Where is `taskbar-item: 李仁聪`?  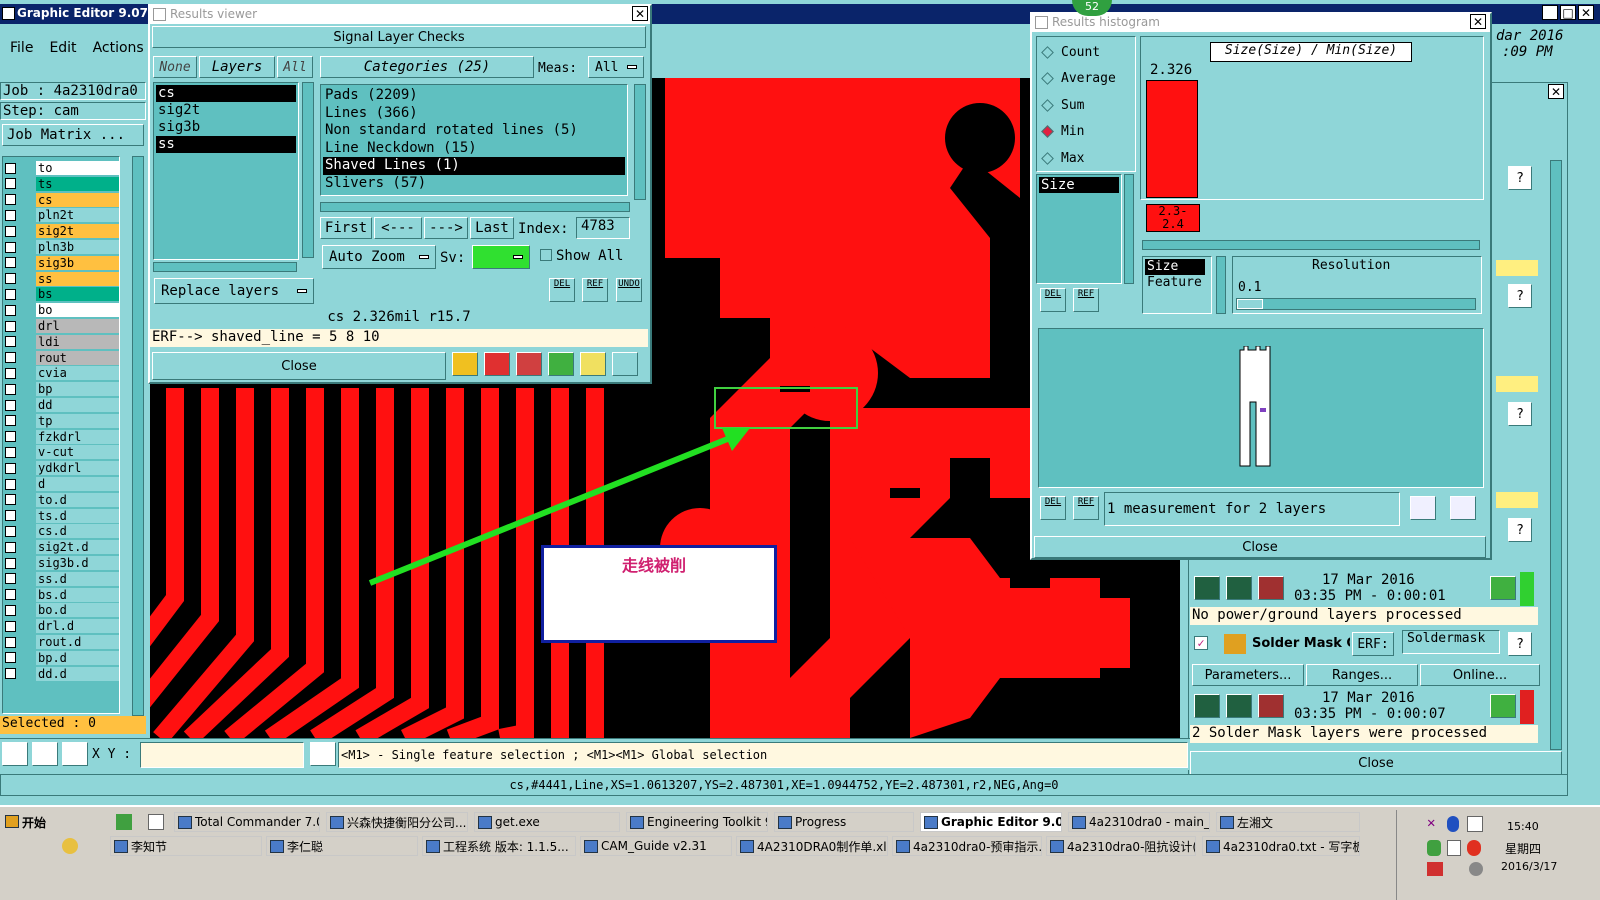 taskbar-item: 李仁聪 is located at coordinates (342, 846).